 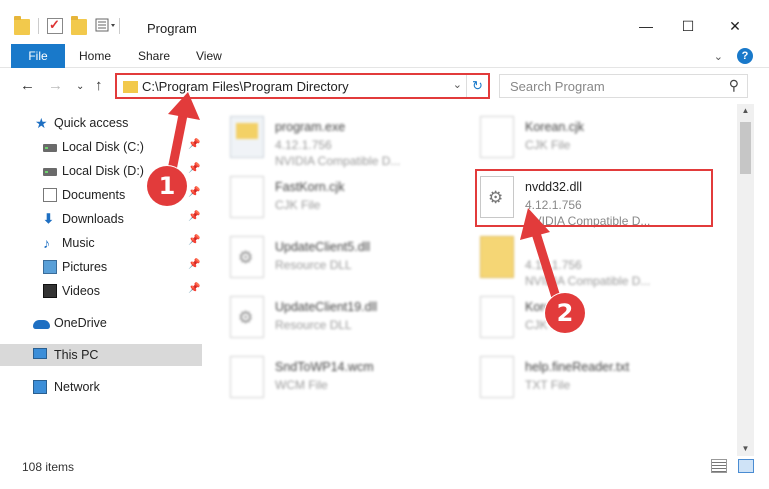 What do you see at coordinates (101, 323) in the screenshot?
I see `sidebar-item-onedrive: OneDrive` at bounding box center [101, 323].